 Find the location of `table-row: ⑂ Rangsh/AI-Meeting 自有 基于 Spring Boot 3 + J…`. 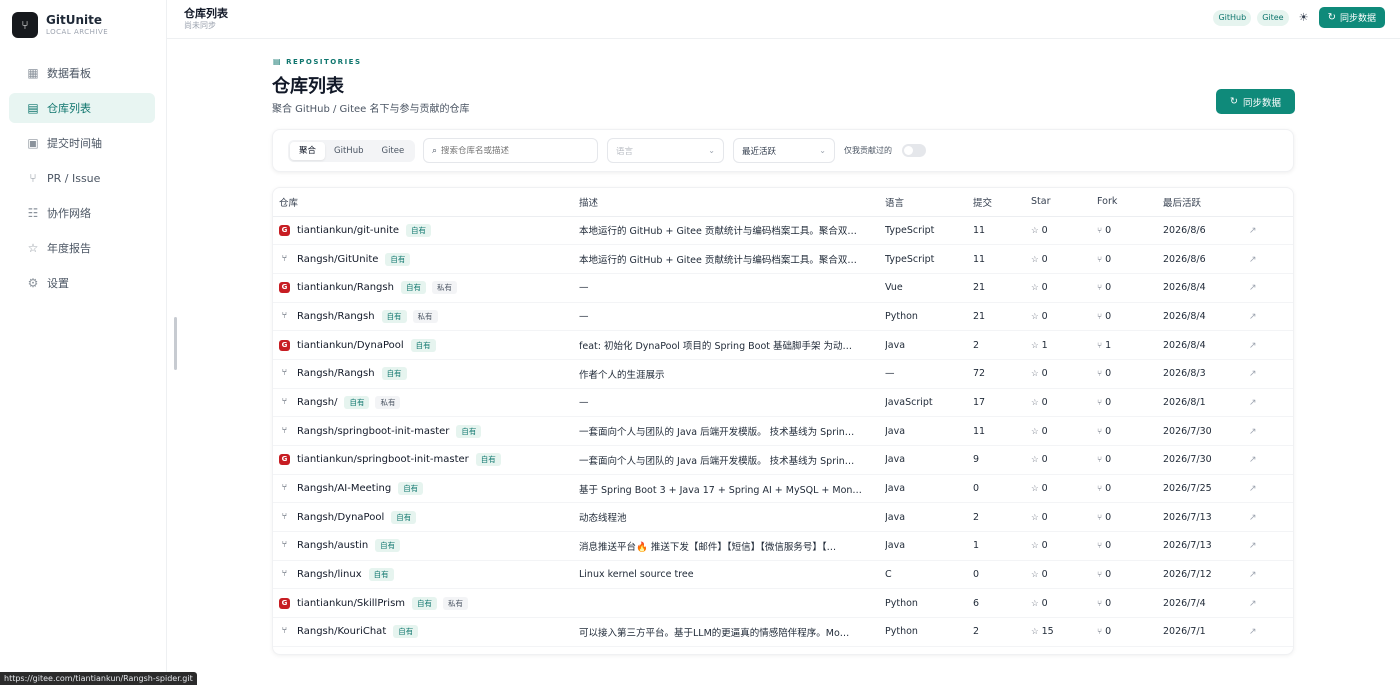

table-row: ⑂ Rangsh/AI-Meeting 自有 基于 Spring Boot 3 + J… is located at coordinates (783, 489).